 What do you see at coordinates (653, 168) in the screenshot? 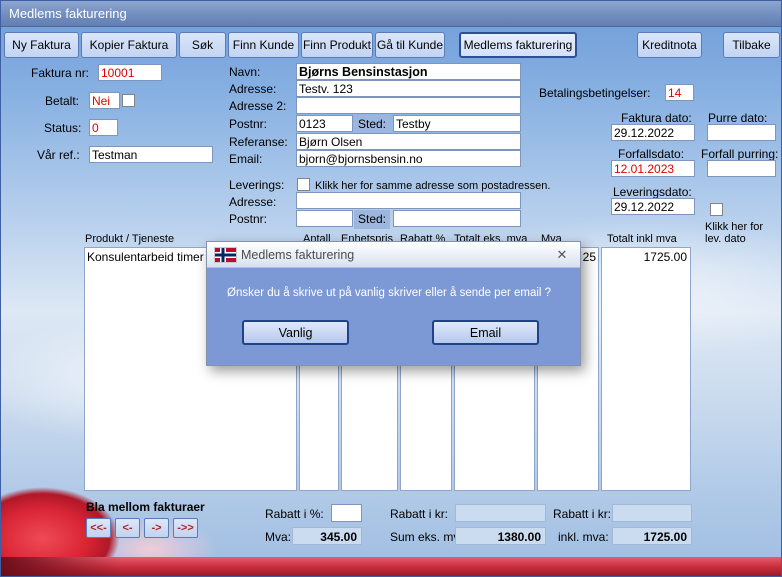
I see `forfallsdato-input` at bounding box center [653, 168].